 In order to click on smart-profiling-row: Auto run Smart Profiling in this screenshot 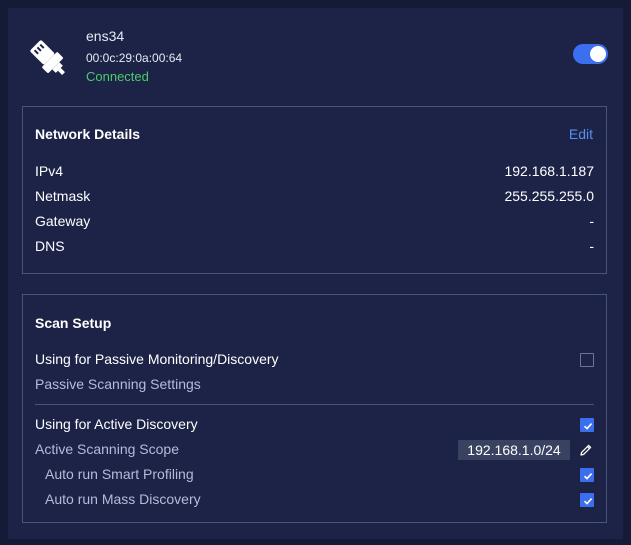, I will do `click(319, 476)`.